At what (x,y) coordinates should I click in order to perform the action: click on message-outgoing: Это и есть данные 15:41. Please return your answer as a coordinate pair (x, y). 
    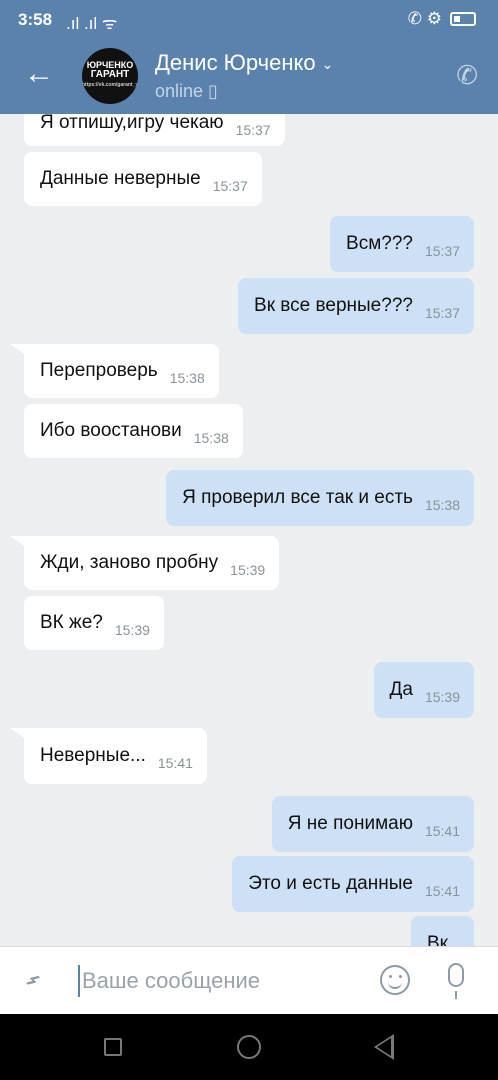
    Looking at the image, I should click on (353, 884).